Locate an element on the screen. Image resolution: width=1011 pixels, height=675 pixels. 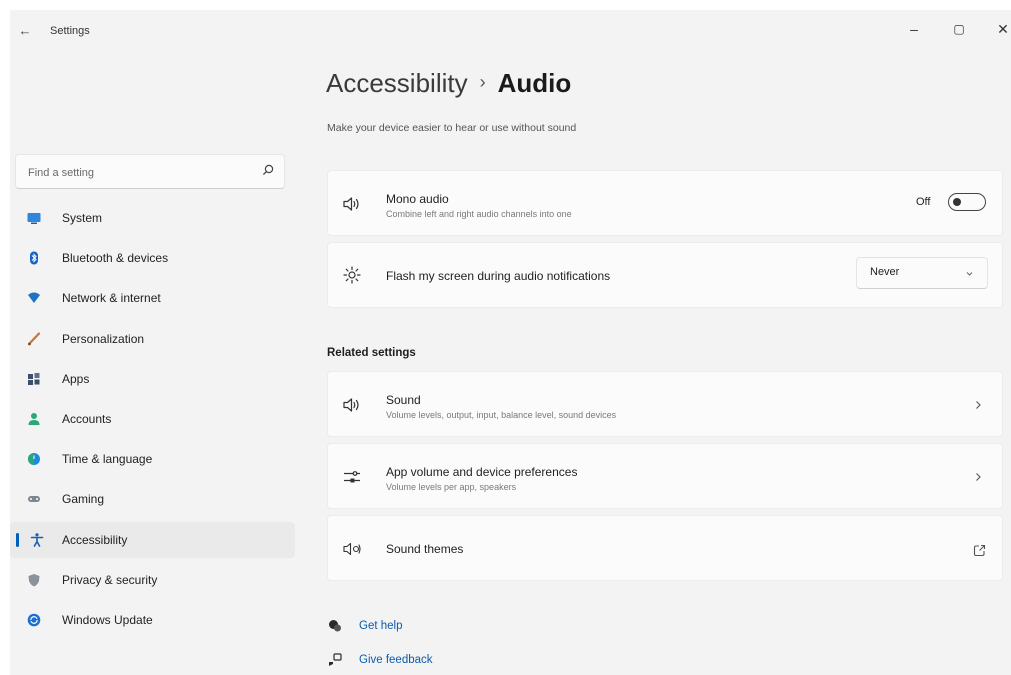
sidebar-item-network: Network & internet is located at coordinates (152, 298).